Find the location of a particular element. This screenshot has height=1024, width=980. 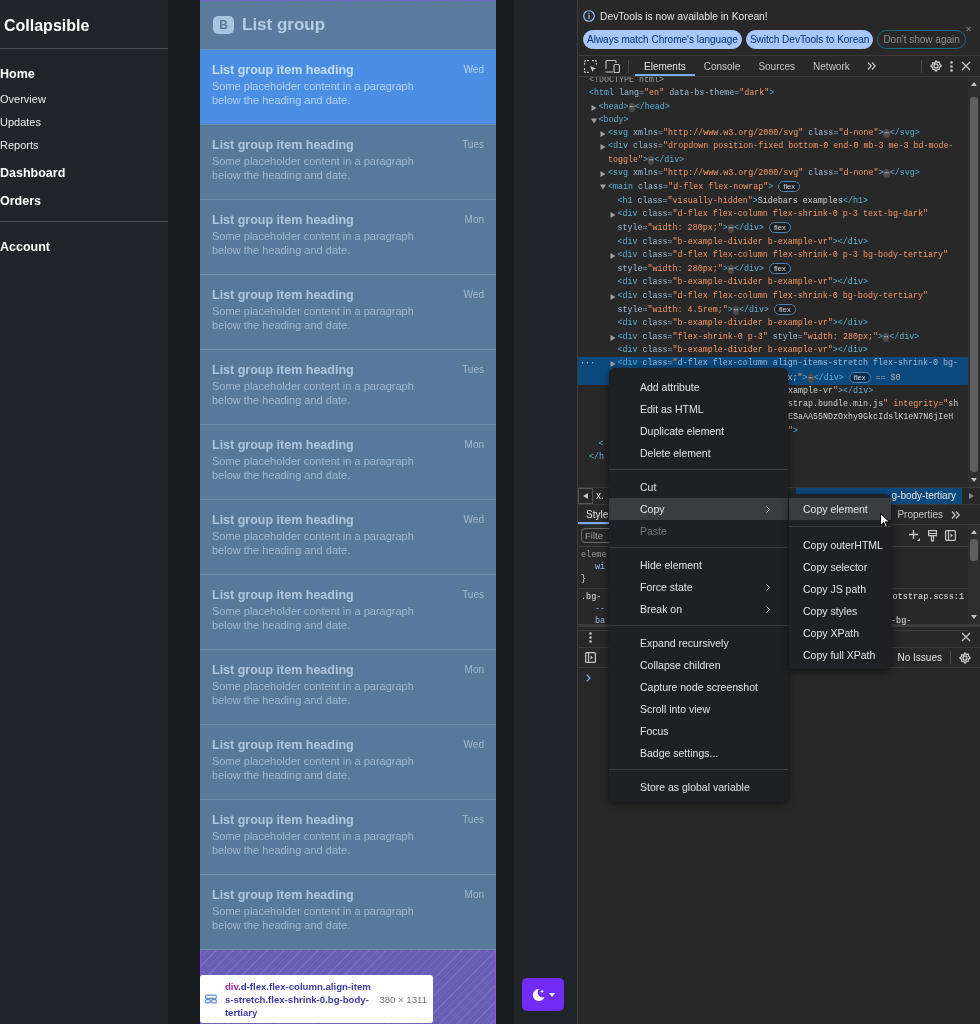

issues-status: No Issues is located at coordinates (919, 657).